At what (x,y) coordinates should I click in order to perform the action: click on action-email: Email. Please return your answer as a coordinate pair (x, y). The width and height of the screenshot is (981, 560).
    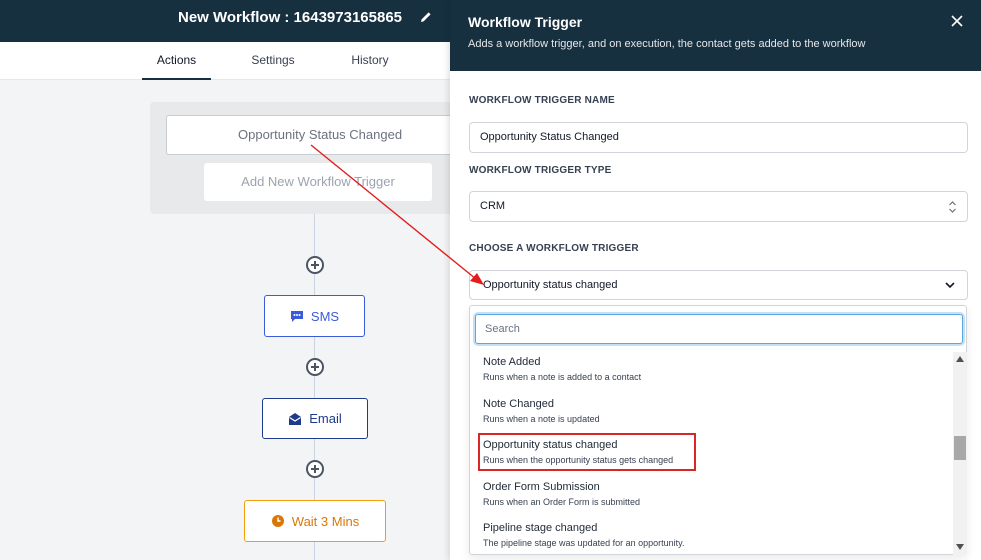
    Looking at the image, I should click on (315, 418).